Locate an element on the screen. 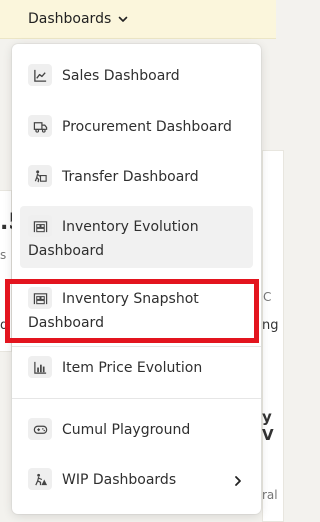  chevron-right-icon is located at coordinates (238, 481).